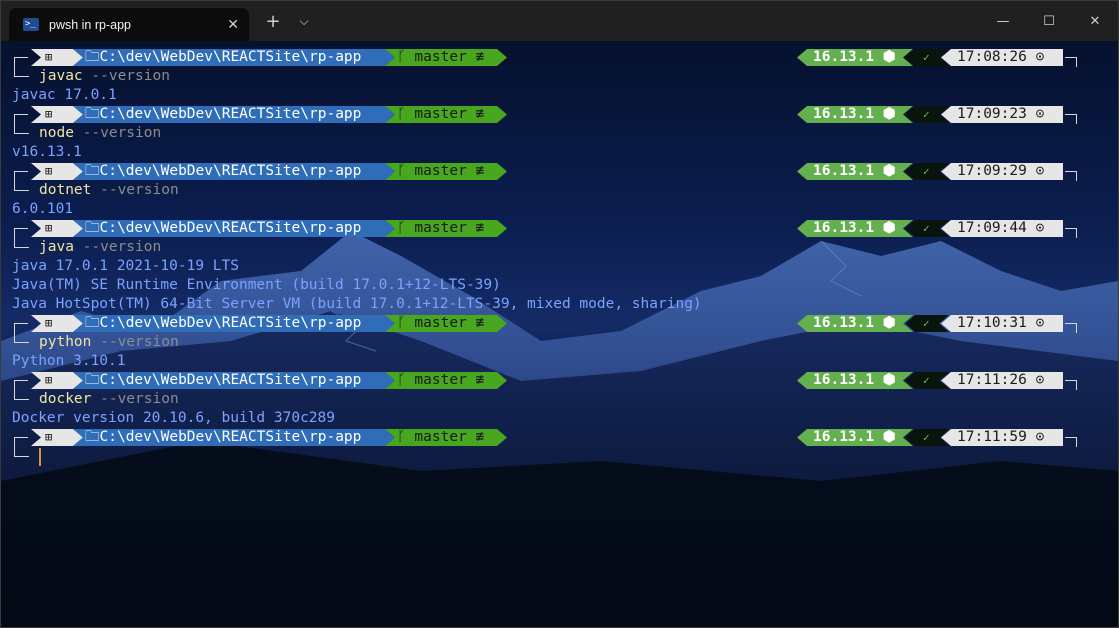 This screenshot has height=628, width=1119. I want to click on tab-title: pwsh in rp-app, so click(90, 24).